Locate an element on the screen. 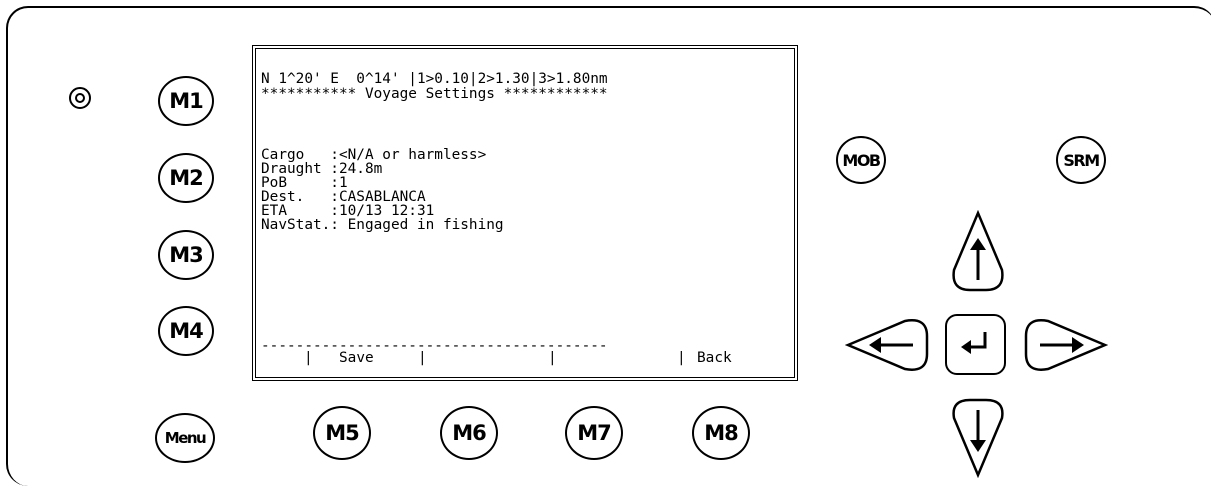 The height and width of the screenshot is (486, 1211). arrow-left-icon is located at coordinates (888, 345).